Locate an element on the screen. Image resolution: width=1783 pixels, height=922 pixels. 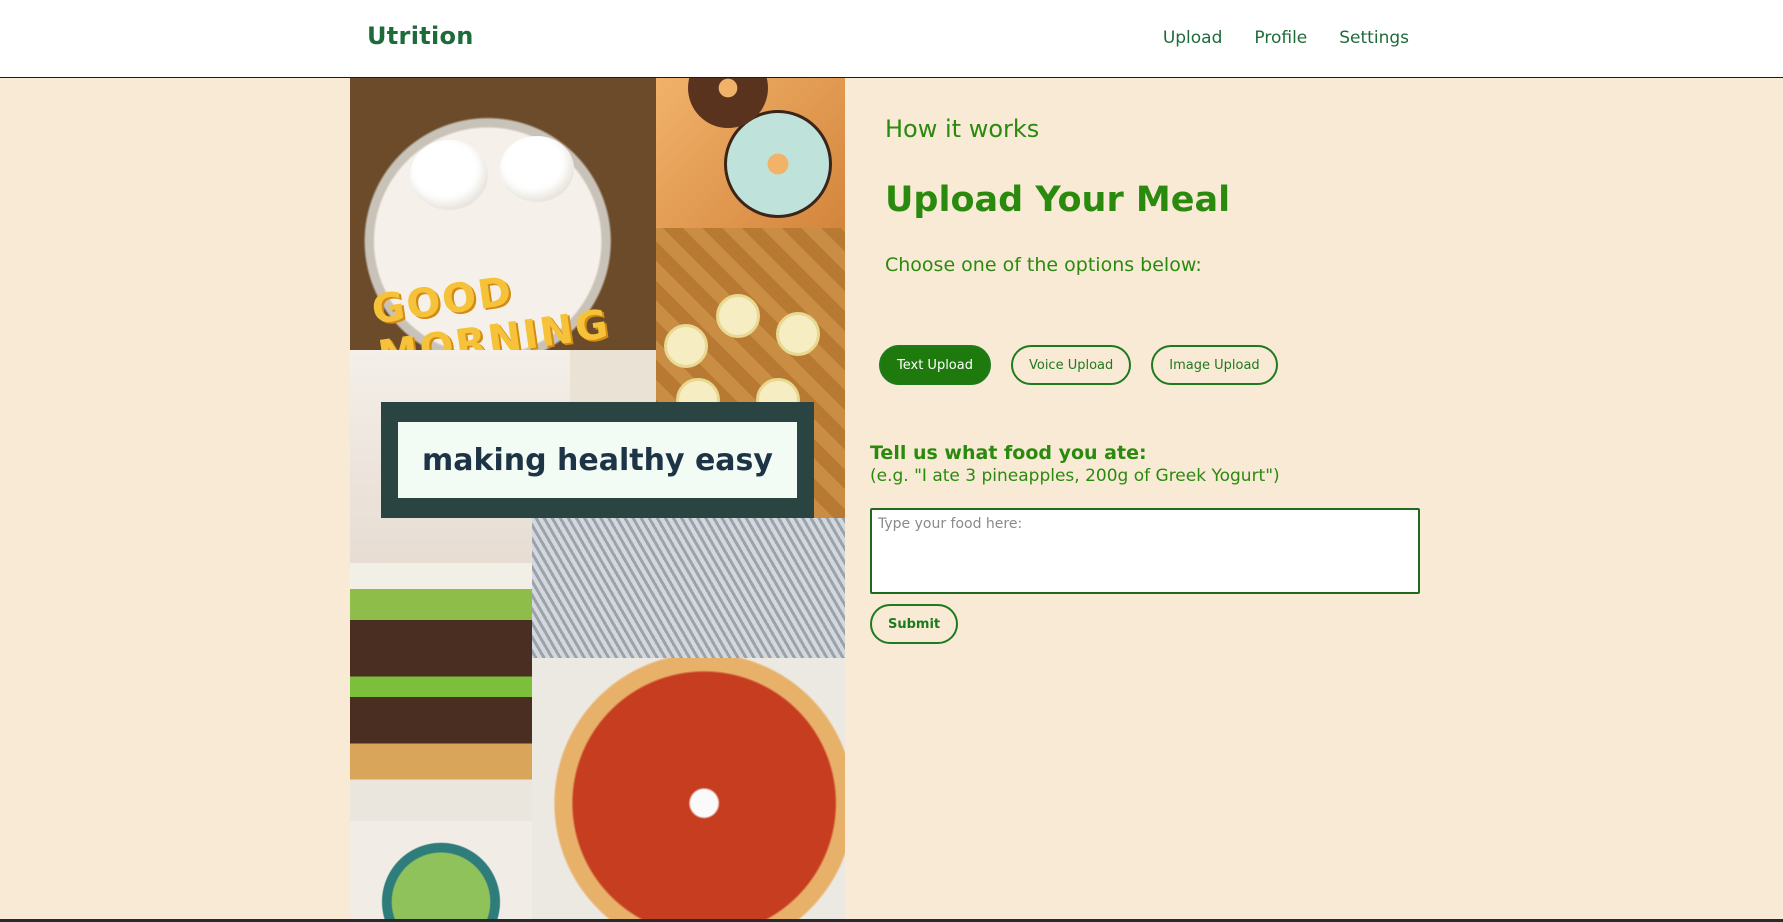
nav-links: Upload Profile Settings is located at coordinates (1286, 38).